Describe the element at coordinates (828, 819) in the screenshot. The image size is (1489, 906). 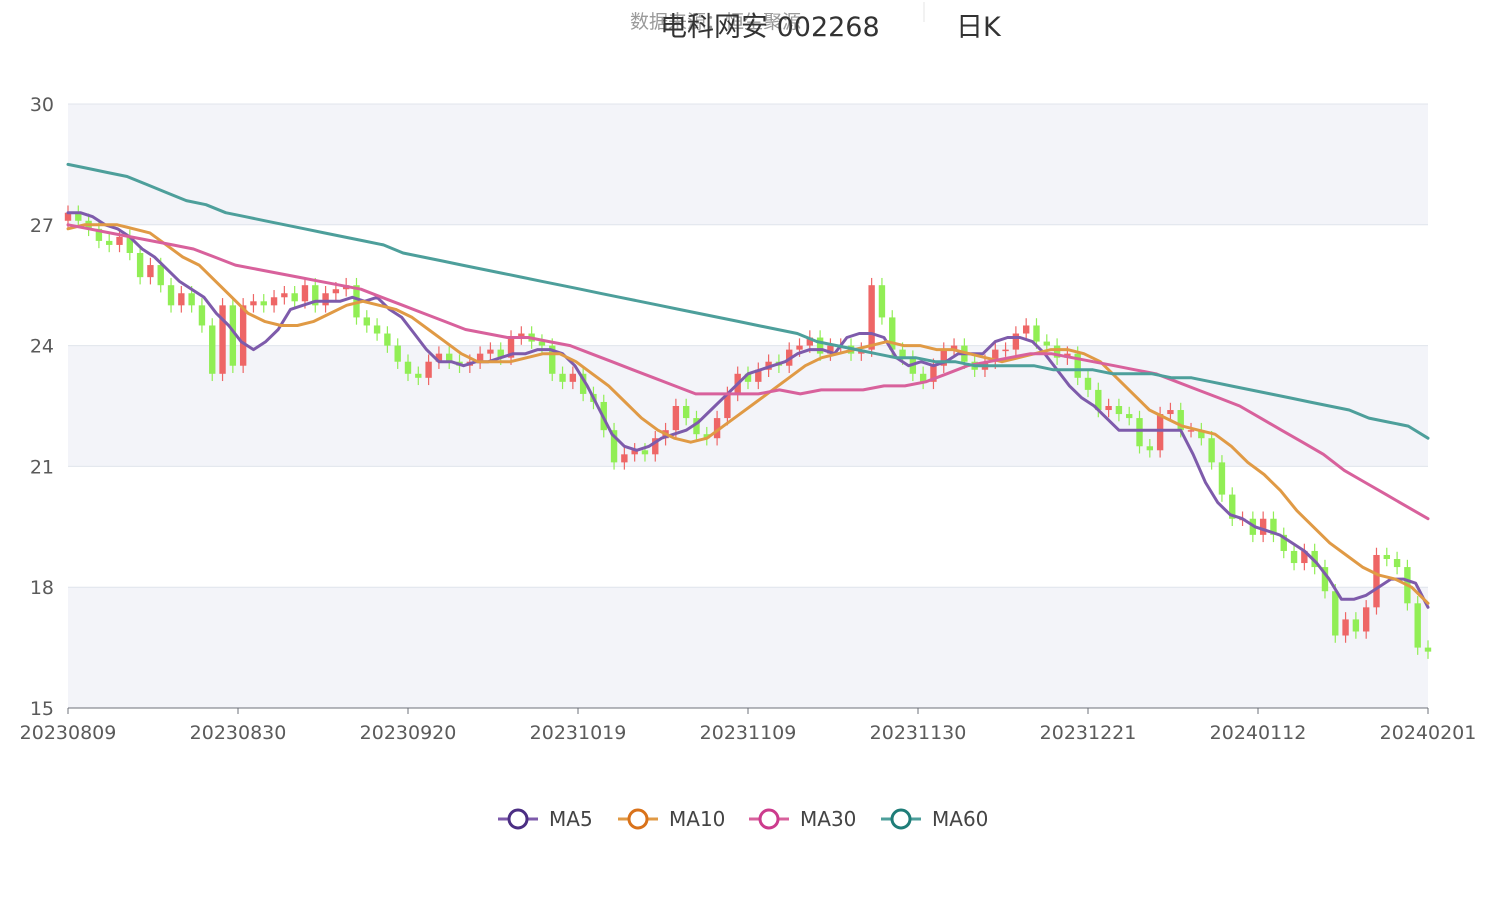
I see `legend-label: MA30` at that location.